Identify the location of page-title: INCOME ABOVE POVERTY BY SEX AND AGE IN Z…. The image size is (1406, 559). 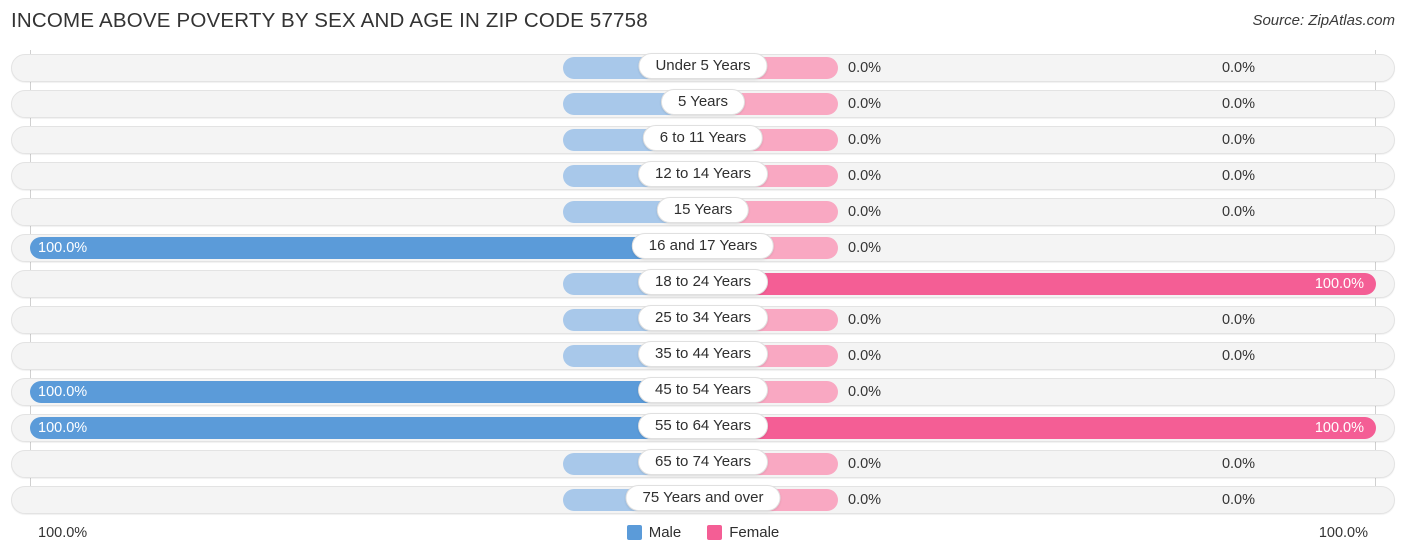
(329, 20).